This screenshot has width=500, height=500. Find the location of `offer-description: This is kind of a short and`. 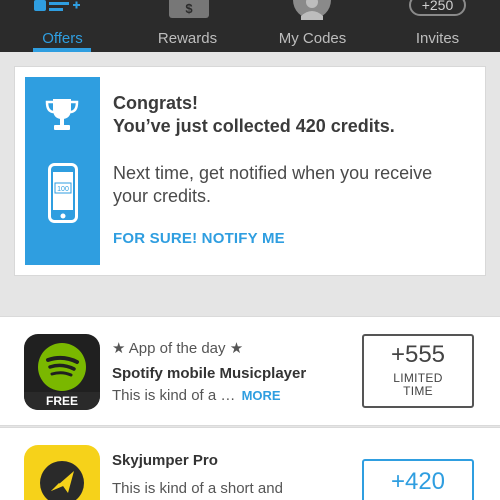

offer-description: This is kind of a short and is located at coordinates (197, 488).